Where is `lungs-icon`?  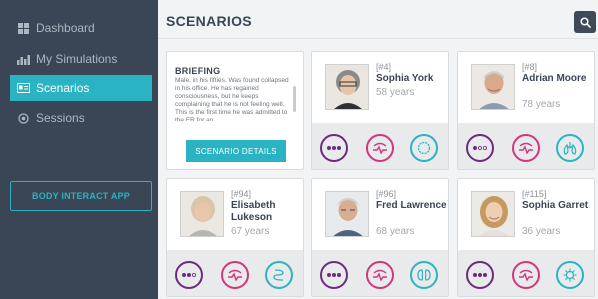 lungs-icon is located at coordinates (570, 148).